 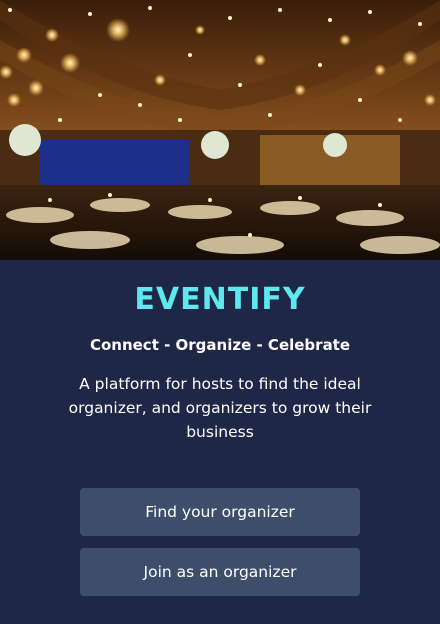 I want to click on brand-name: EVENTIFY, so click(x=220, y=299).